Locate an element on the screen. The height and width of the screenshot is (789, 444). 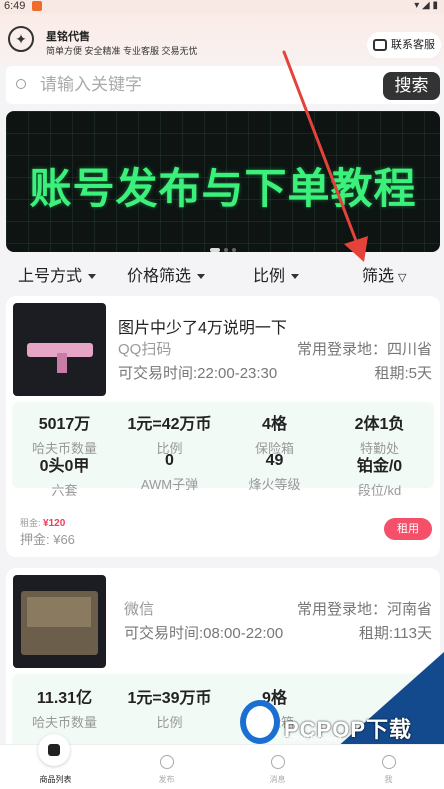
contact-service-button: 联系客服 is located at coordinates (404, 45).